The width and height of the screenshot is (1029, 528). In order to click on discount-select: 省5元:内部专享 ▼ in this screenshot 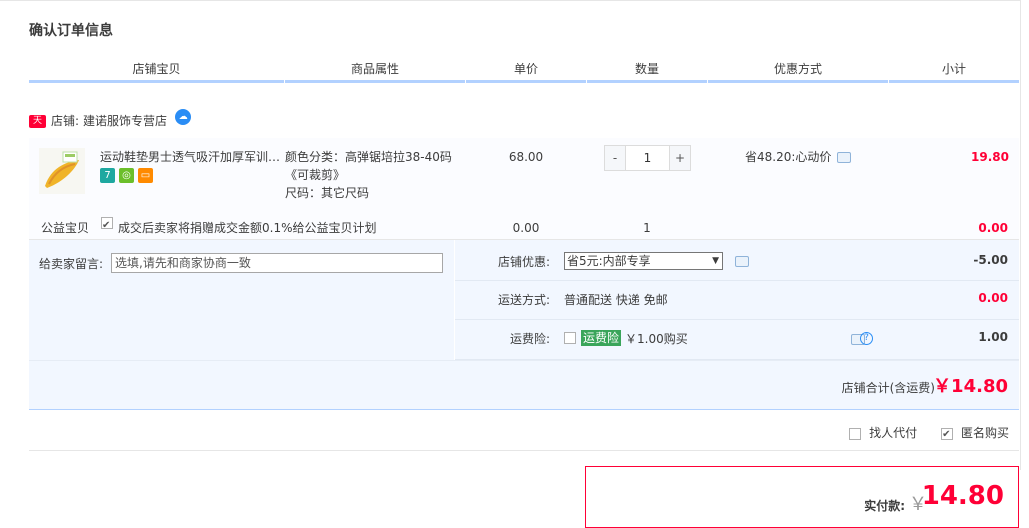, I will do `click(643, 261)`.